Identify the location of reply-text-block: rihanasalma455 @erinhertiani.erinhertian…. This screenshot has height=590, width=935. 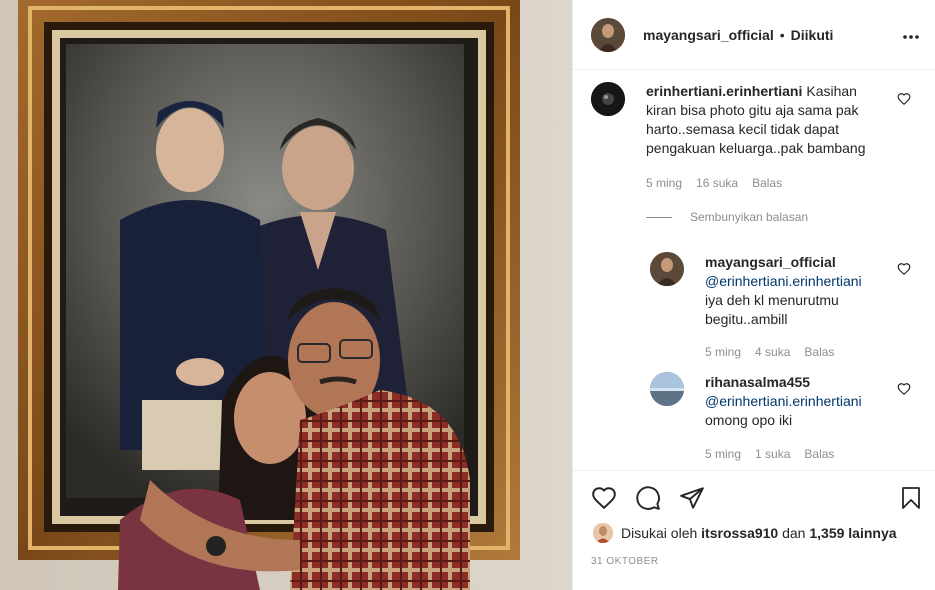
(800, 401).